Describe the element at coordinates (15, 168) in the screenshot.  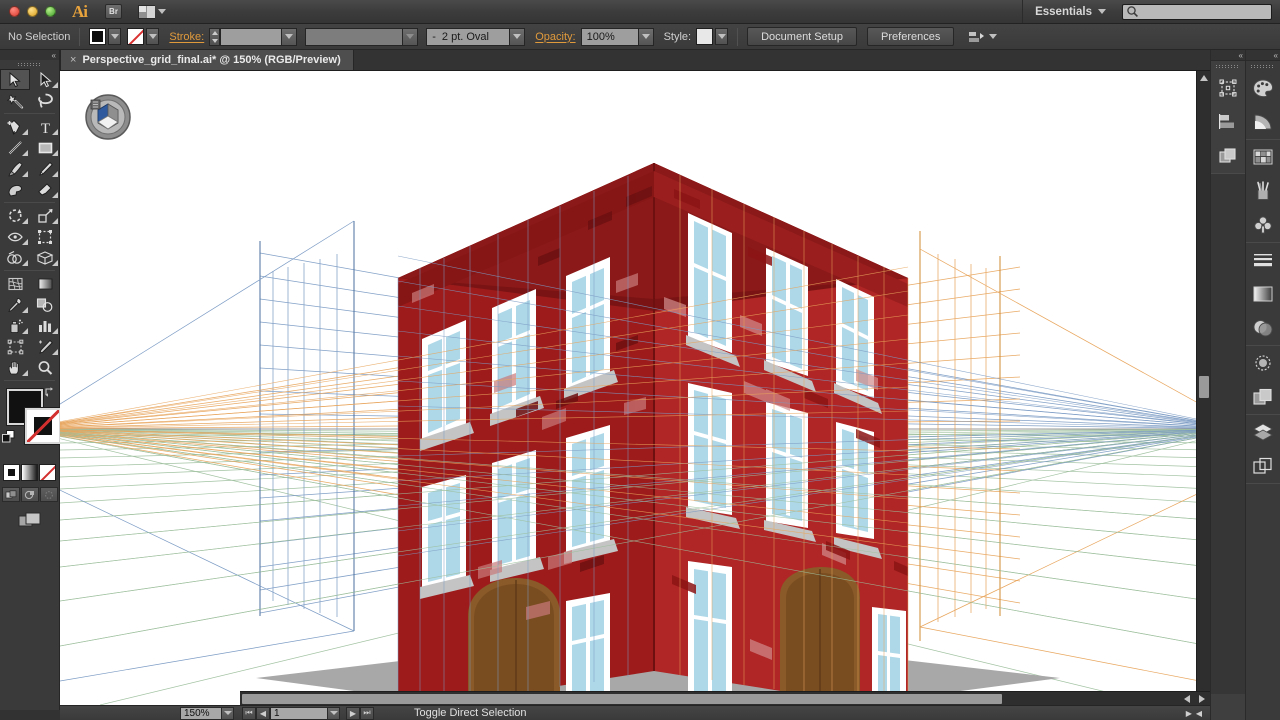
I see `paintbrush-tool` at that location.